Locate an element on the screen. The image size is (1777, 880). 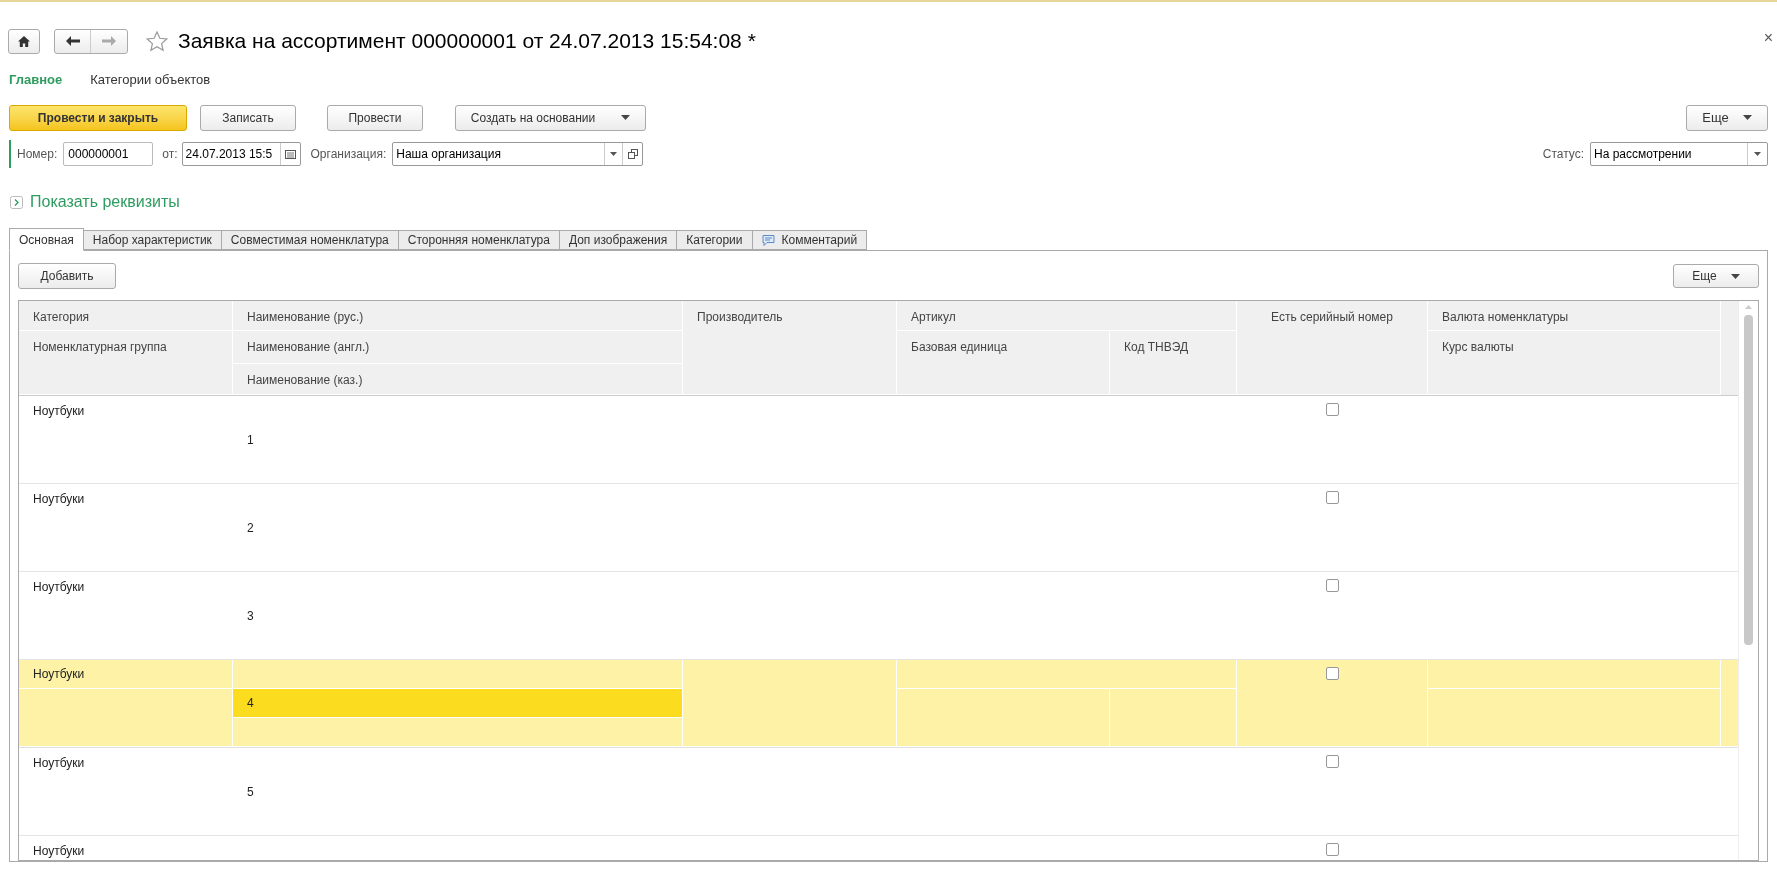
command-button: Записать is located at coordinates (248, 117).